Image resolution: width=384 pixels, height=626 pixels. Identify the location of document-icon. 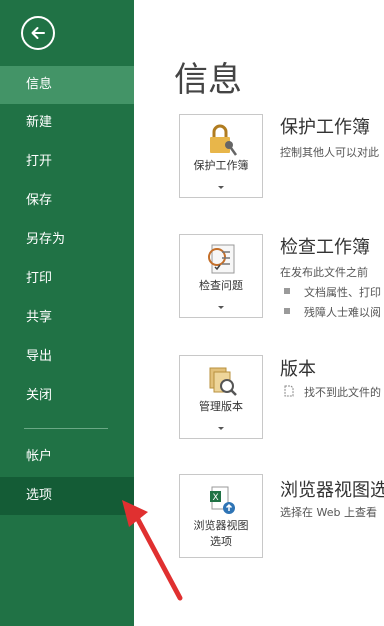
(289, 391).